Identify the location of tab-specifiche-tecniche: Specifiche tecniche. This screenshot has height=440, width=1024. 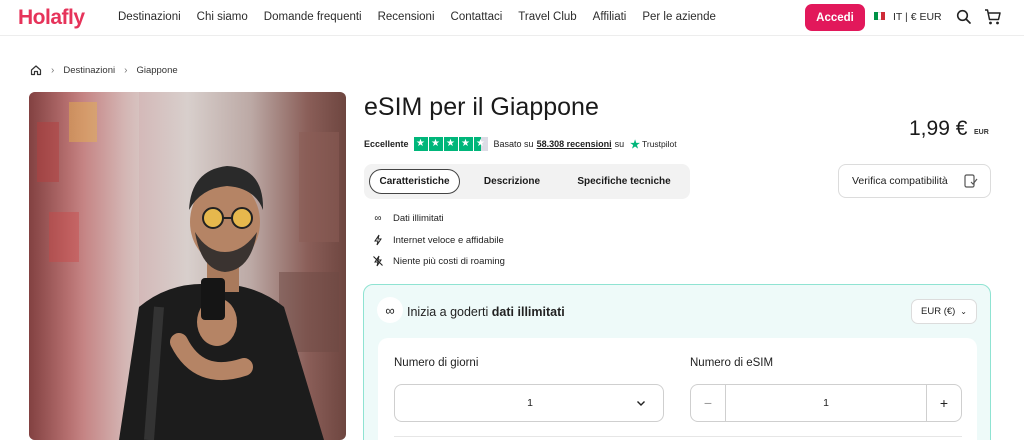
(624, 181).